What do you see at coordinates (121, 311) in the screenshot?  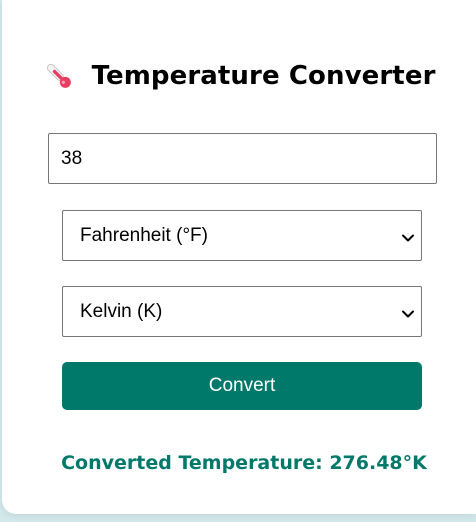 I see `to-unit-value: Kelvin (K)` at bounding box center [121, 311].